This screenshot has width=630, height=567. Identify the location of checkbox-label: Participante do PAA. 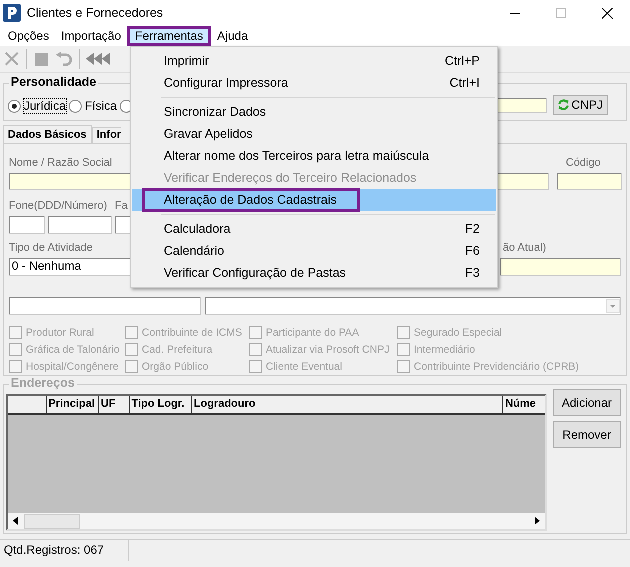
(313, 332).